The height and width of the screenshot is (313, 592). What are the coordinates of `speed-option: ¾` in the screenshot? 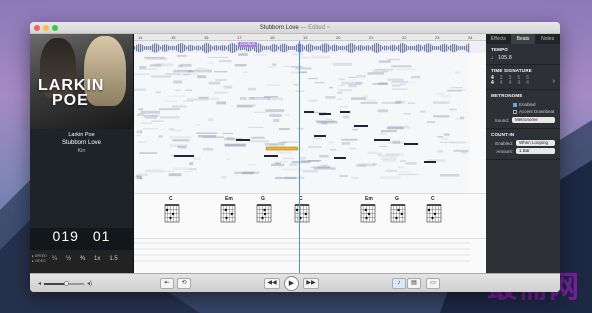 It's located at (82, 259).